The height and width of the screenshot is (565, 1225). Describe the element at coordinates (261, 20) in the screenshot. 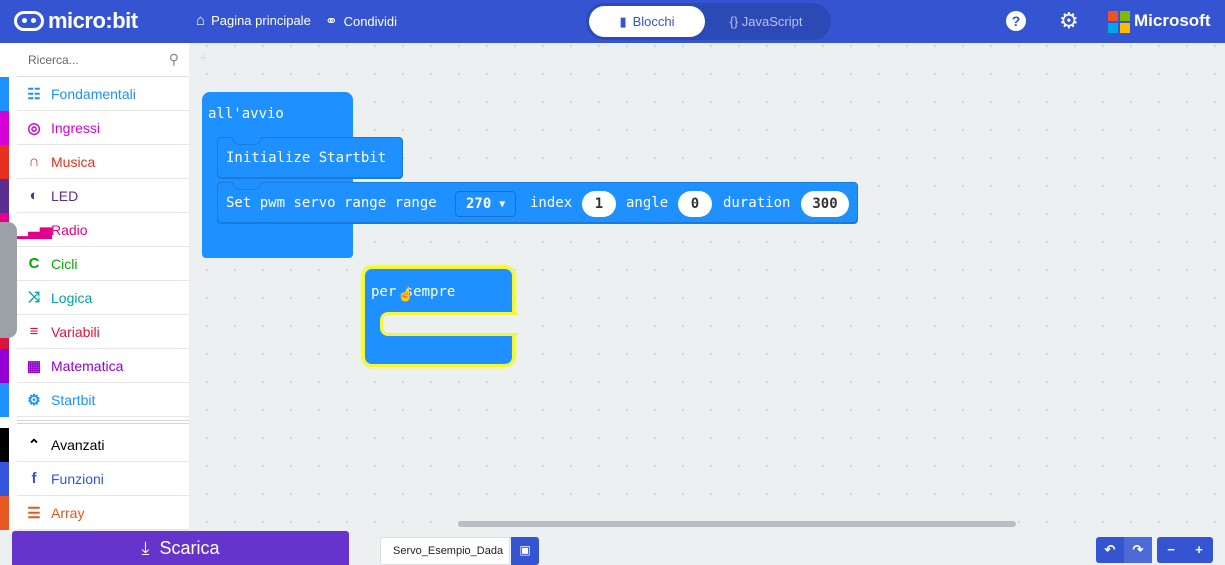

I see `home-label: Pagina principale` at that location.